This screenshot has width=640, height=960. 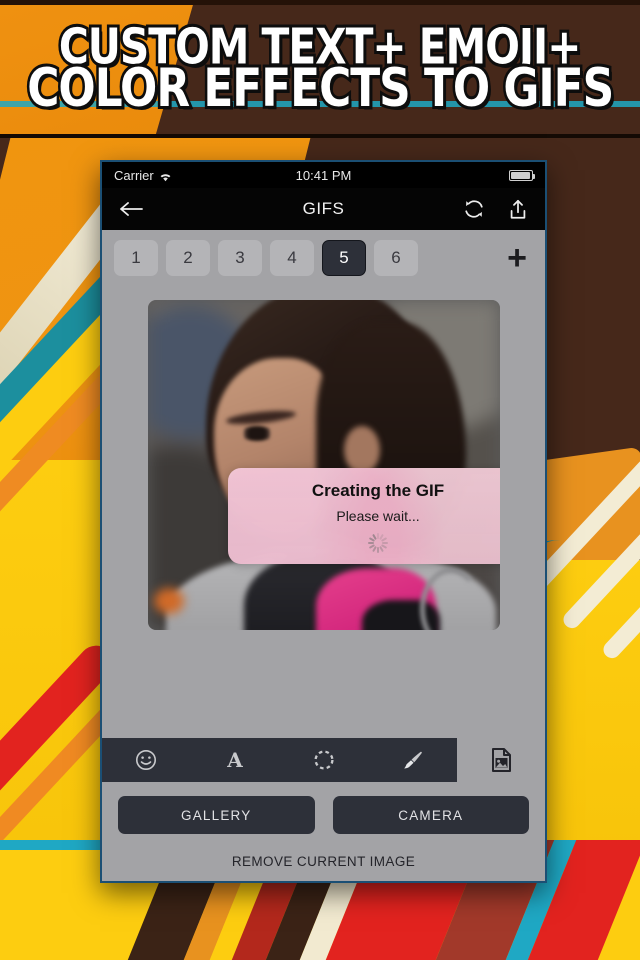 I want to click on source-actions: GALLERY CAMERA REMOVE CURRENT IMAGE, so click(x=323, y=831).